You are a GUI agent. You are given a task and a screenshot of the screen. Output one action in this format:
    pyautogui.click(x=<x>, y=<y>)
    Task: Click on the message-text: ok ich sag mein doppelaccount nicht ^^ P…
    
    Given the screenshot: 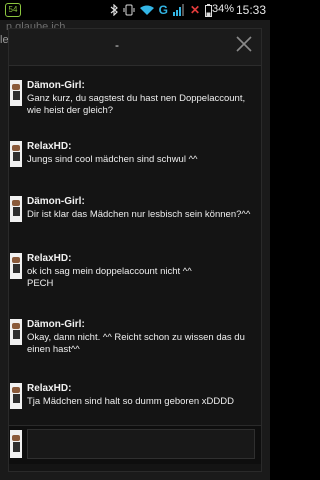 What is the action you would take?
    pyautogui.click(x=109, y=277)
    